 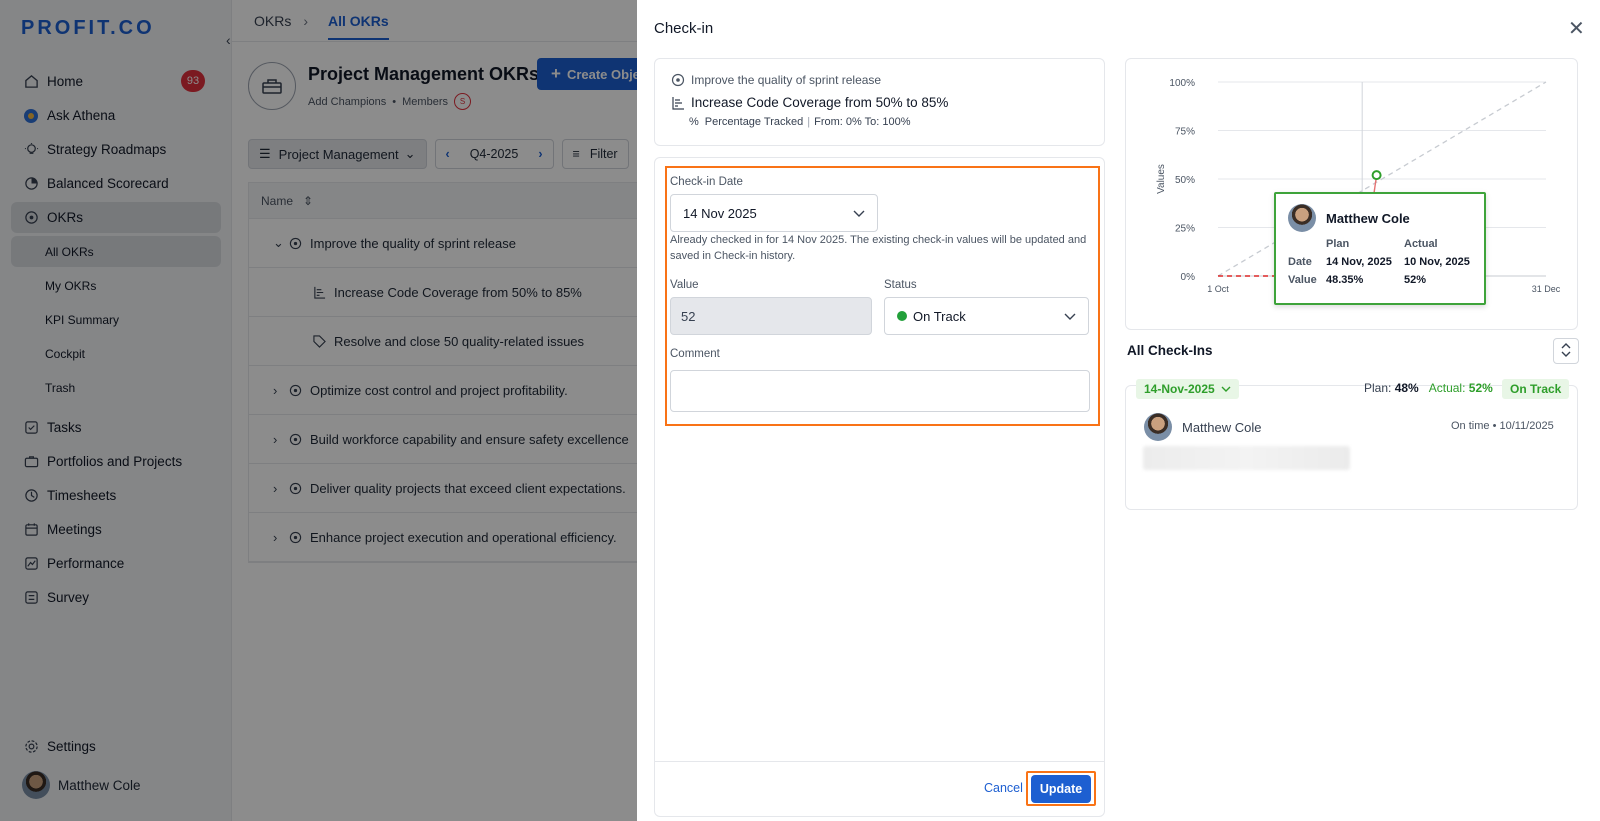 I want to click on y-tick-label: 25%, so click(x=1185, y=229).